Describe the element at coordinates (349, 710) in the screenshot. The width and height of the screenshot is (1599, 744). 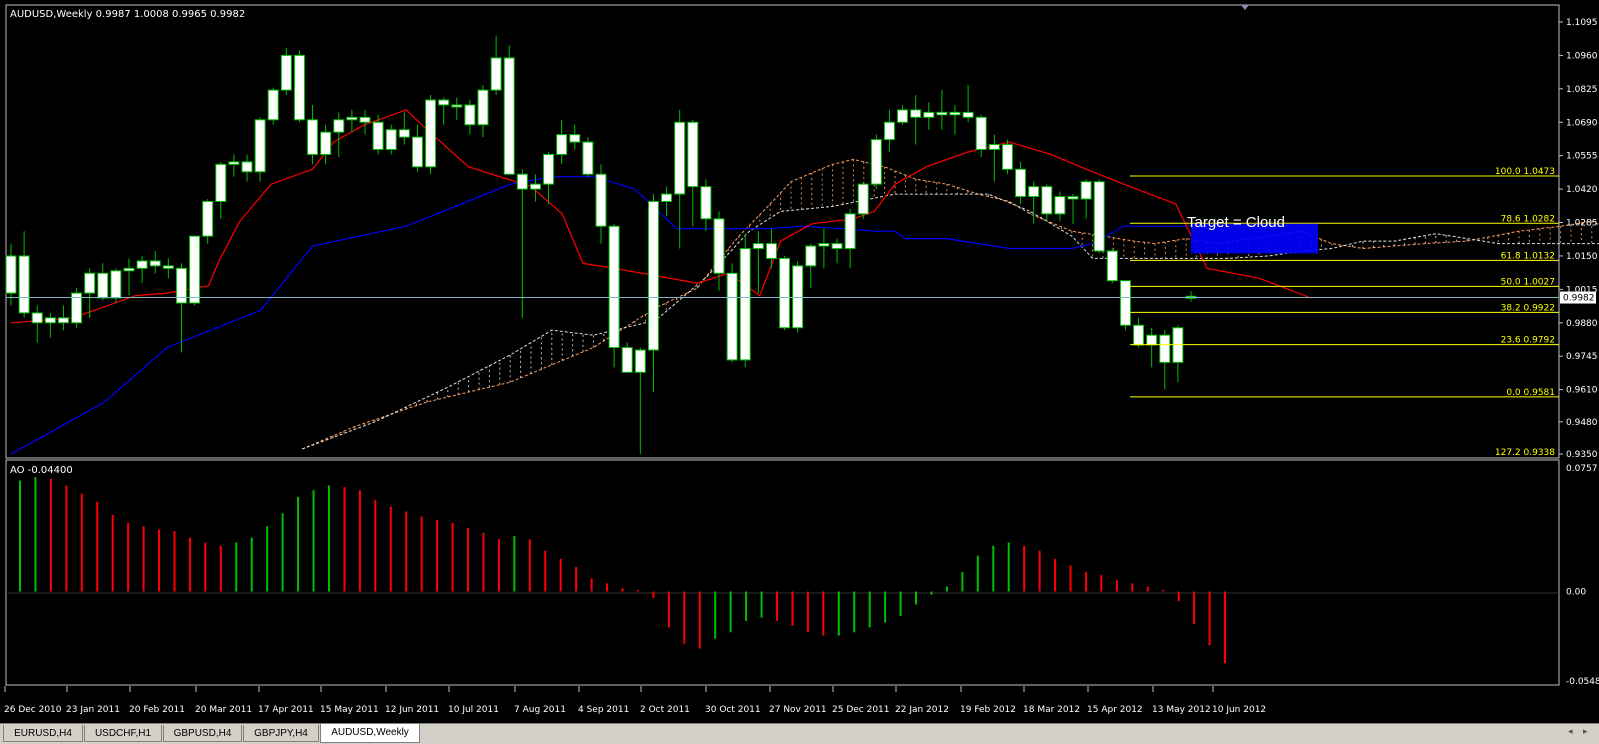
I see `date-tick-label: 15 May 2011` at that location.